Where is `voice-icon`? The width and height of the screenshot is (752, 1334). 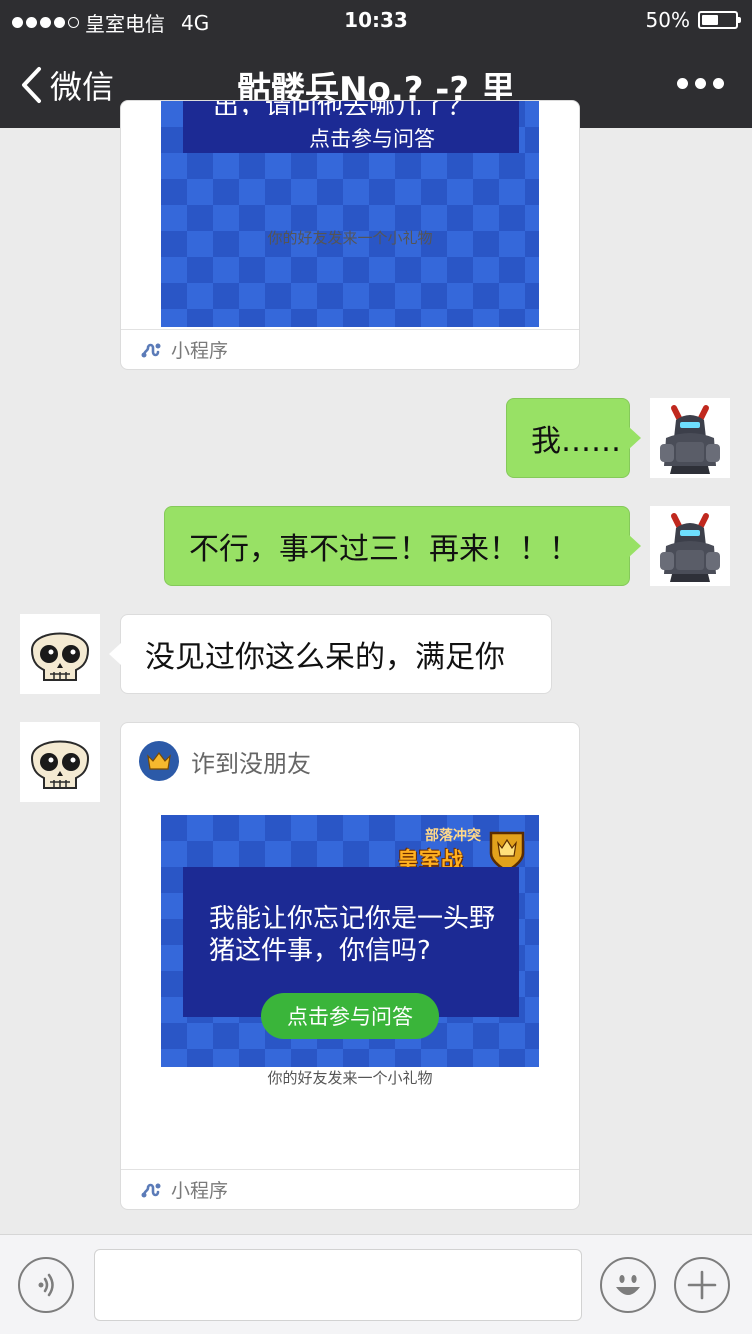 voice-icon is located at coordinates (46, 1285).